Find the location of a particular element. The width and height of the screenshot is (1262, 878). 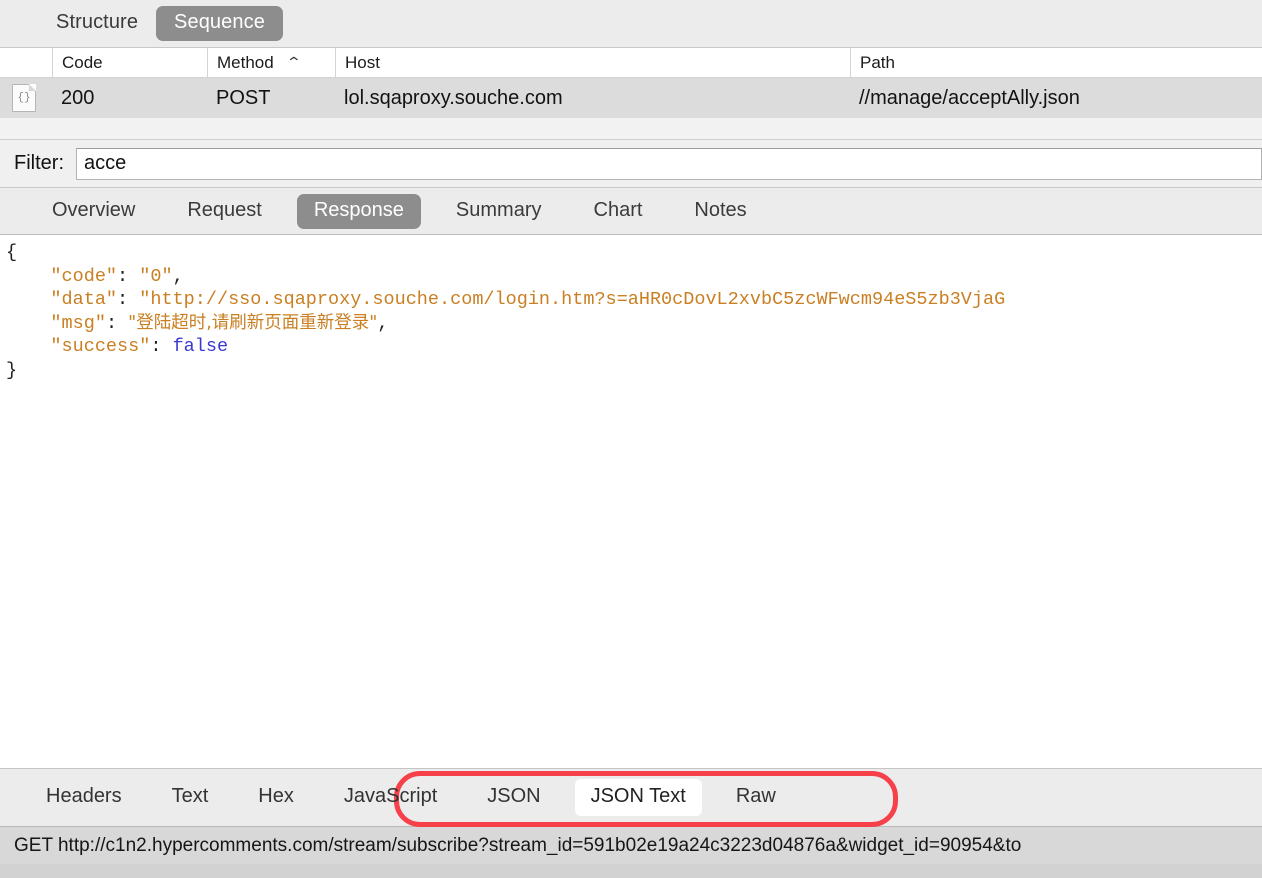

column-header-path-label: Path is located at coordinates (877, 62).